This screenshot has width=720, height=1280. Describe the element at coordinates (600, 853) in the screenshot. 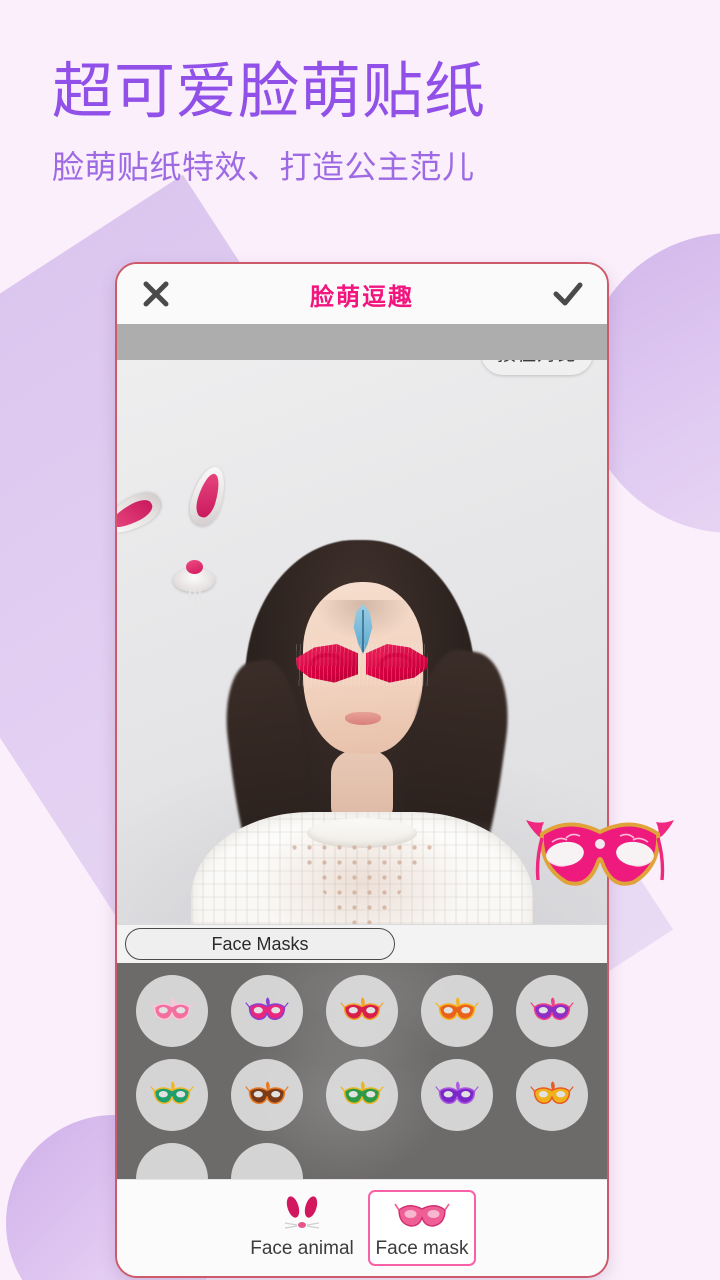

I see `floating-pink-carnival-mask` at that location.